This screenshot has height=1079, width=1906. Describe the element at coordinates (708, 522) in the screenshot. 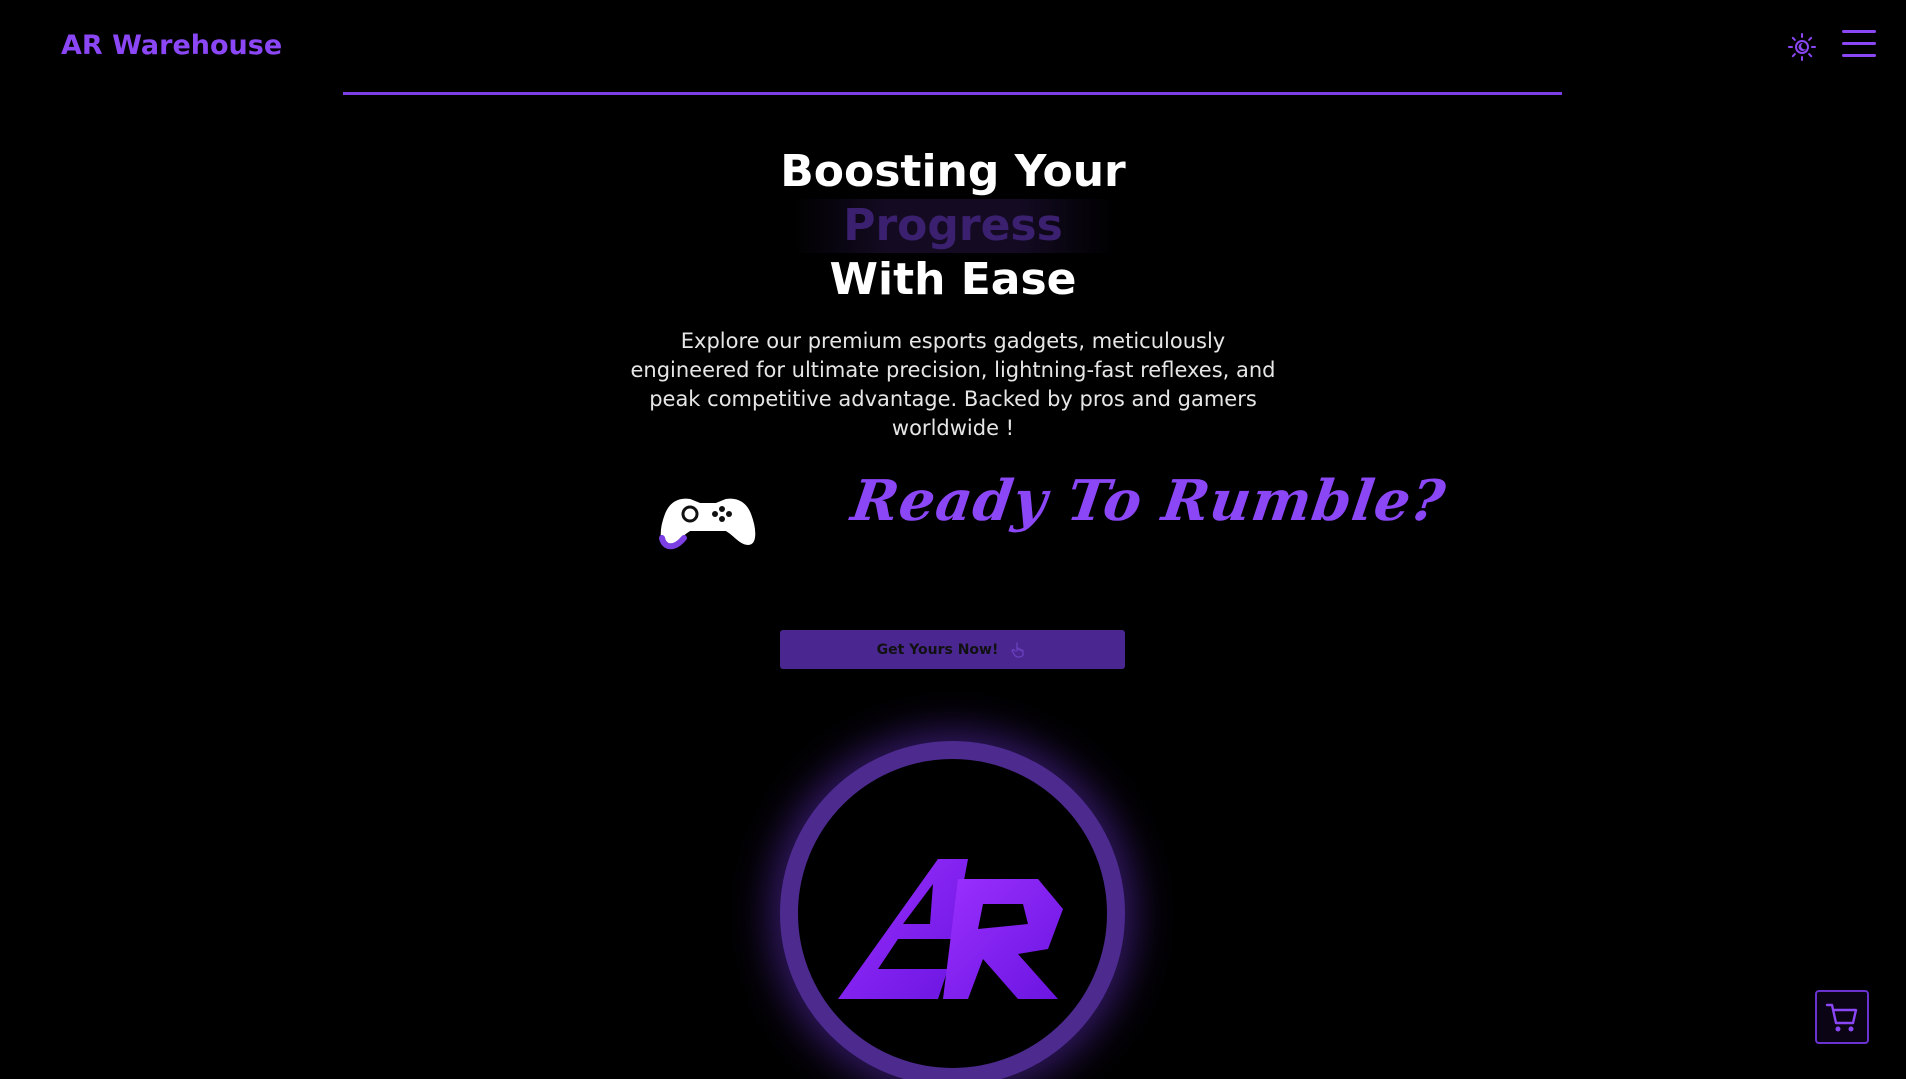

I see `gamepad-icon` at that location.